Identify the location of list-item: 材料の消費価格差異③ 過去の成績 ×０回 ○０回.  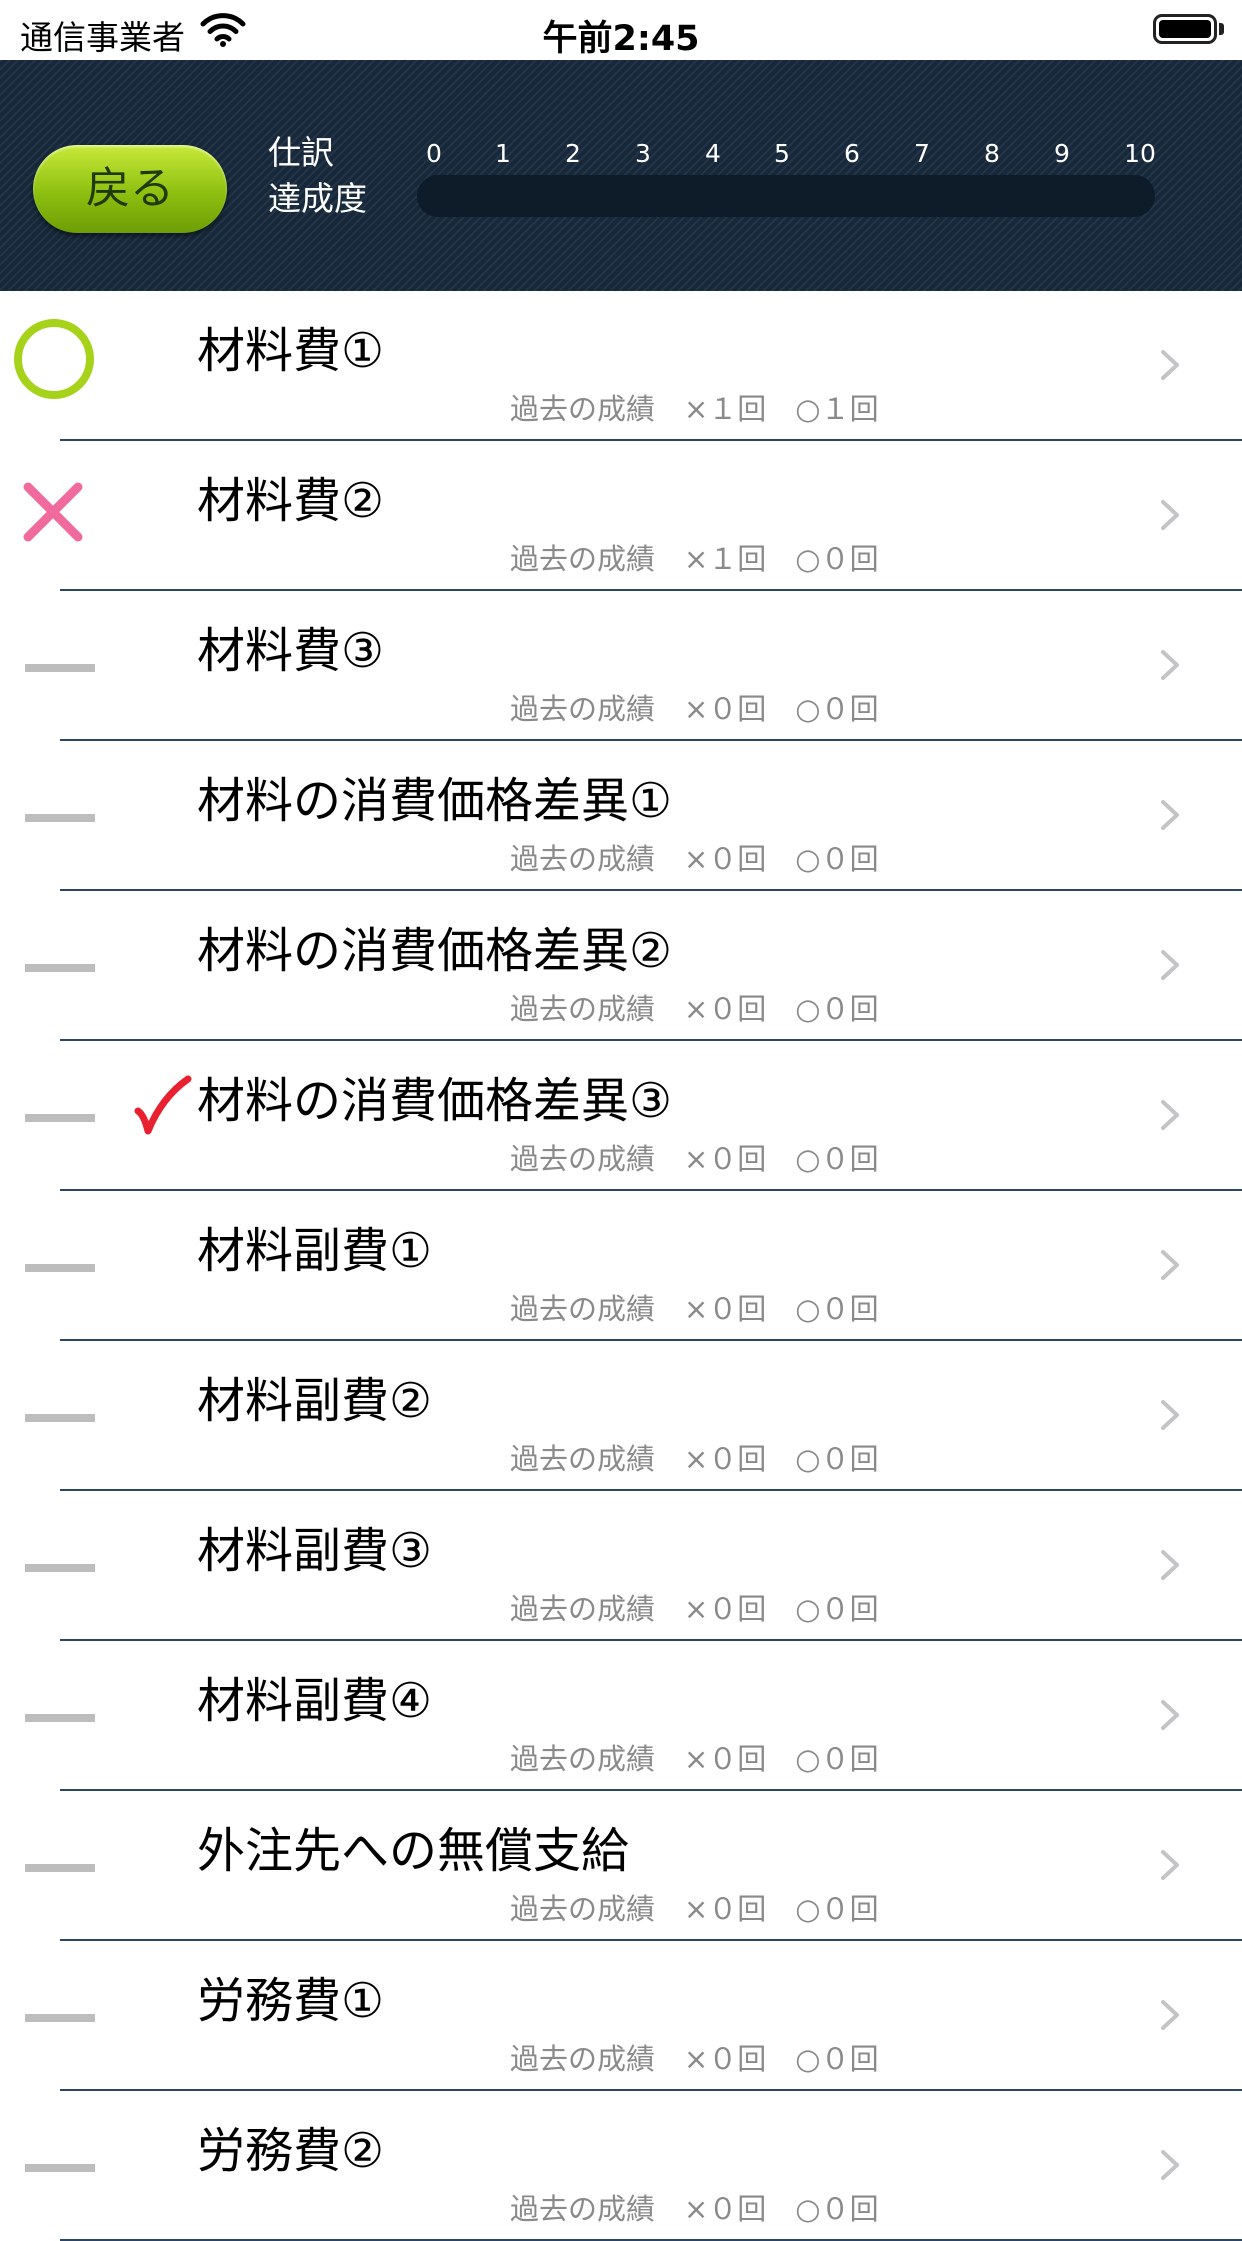
(621, 1116).